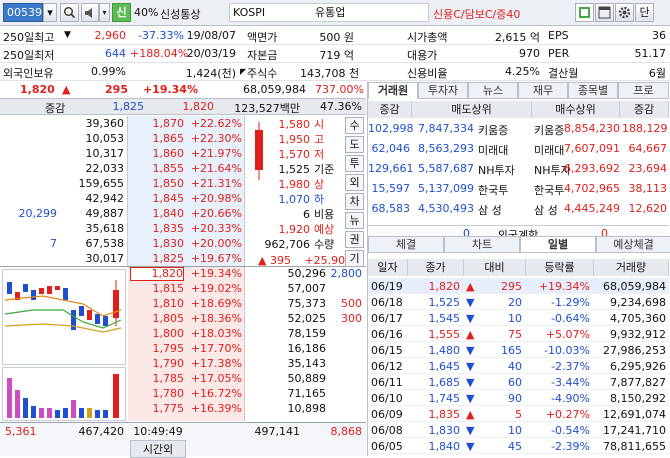 This screenshot has width=670, height=458. What do you see at coordinates (157, 259) in the screenshot?
I see `ask-price: 1,825` at bounding box center [157, 259].